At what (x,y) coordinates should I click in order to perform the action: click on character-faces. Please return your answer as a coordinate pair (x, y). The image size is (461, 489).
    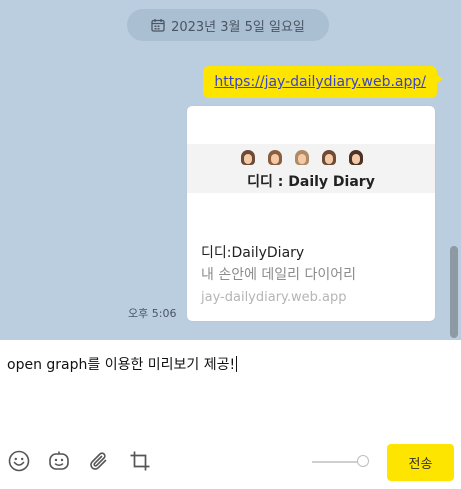
    Looking at the image, I should click on (302, 158).